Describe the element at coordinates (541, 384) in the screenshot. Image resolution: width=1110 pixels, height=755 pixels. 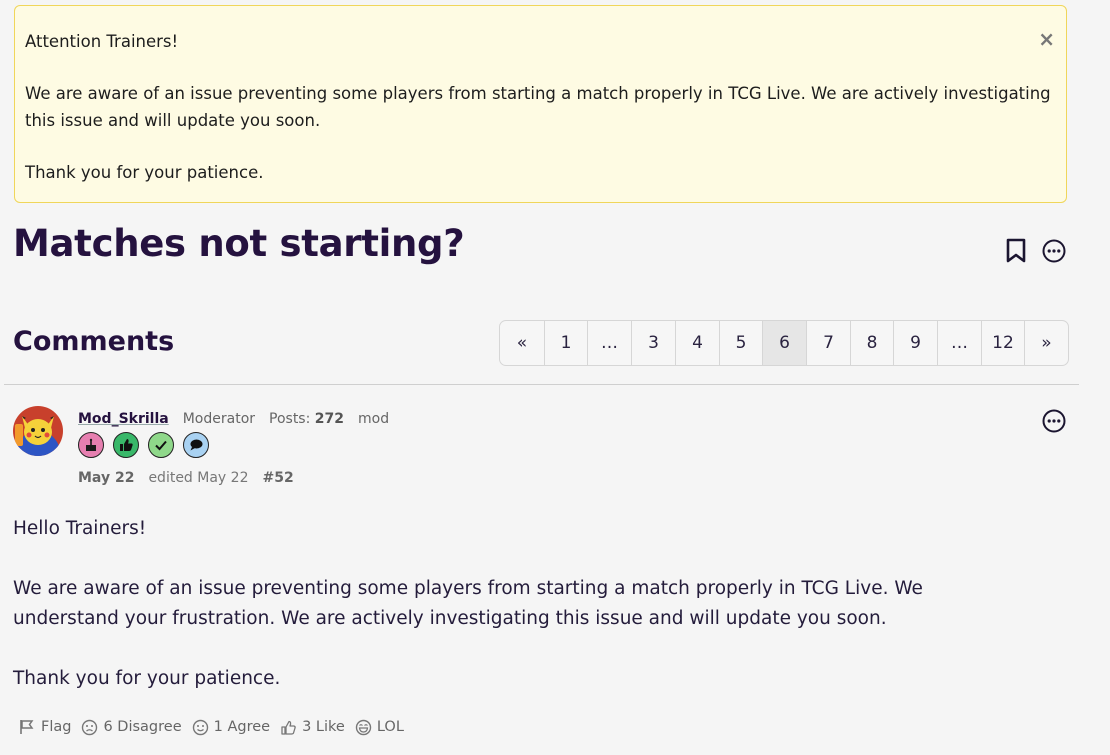
I see `divider` at that location.